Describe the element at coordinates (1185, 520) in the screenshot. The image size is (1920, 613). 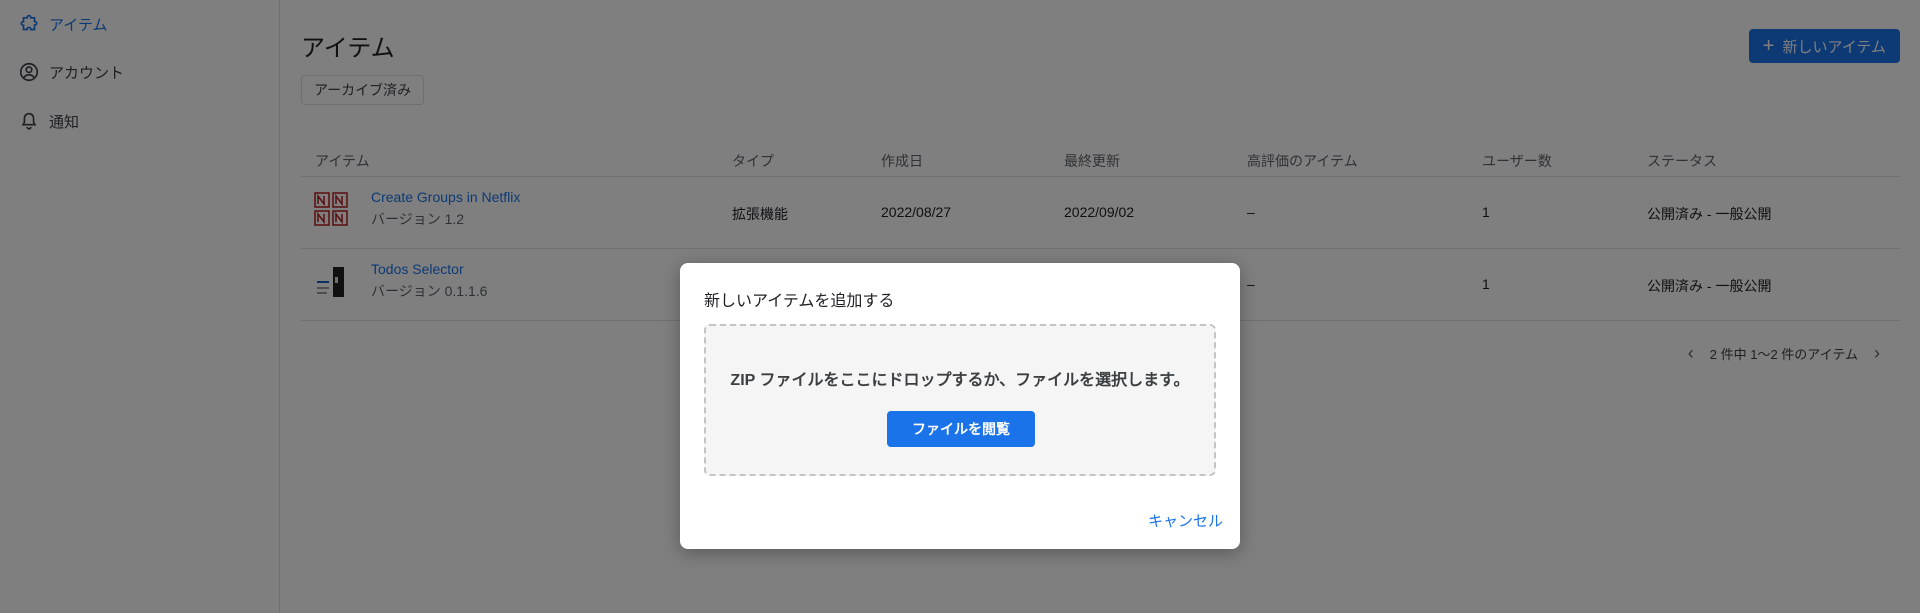
I see `cancel-button: キャンセル` at that location.